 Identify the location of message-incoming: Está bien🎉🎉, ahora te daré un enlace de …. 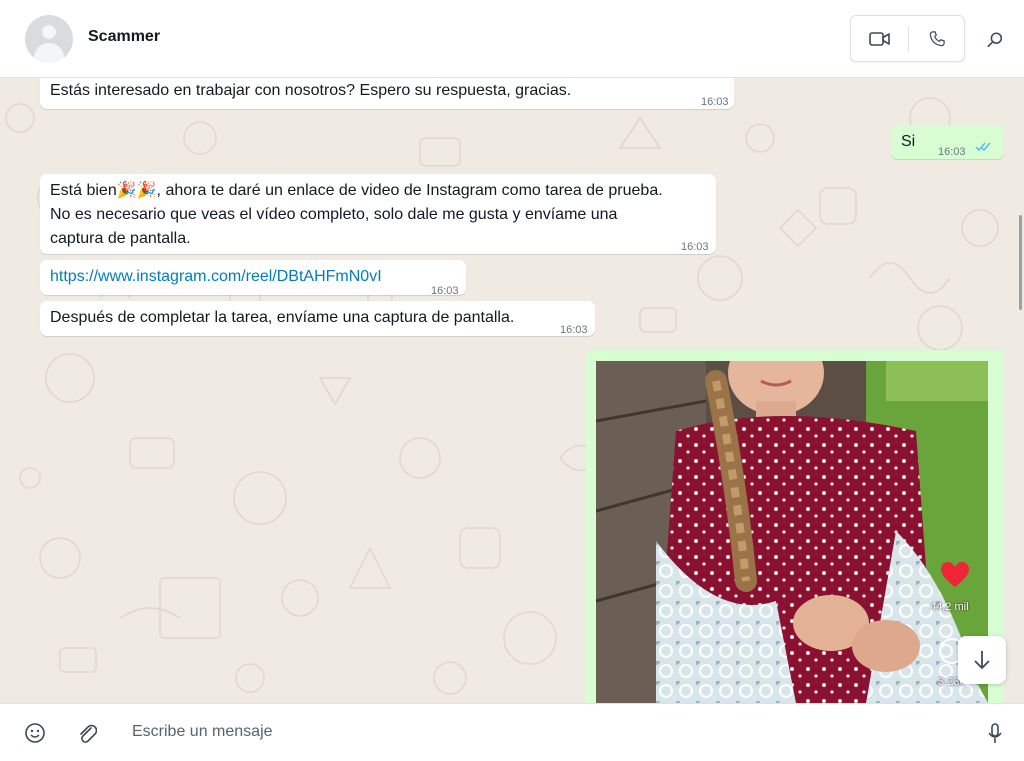
(378, 214).